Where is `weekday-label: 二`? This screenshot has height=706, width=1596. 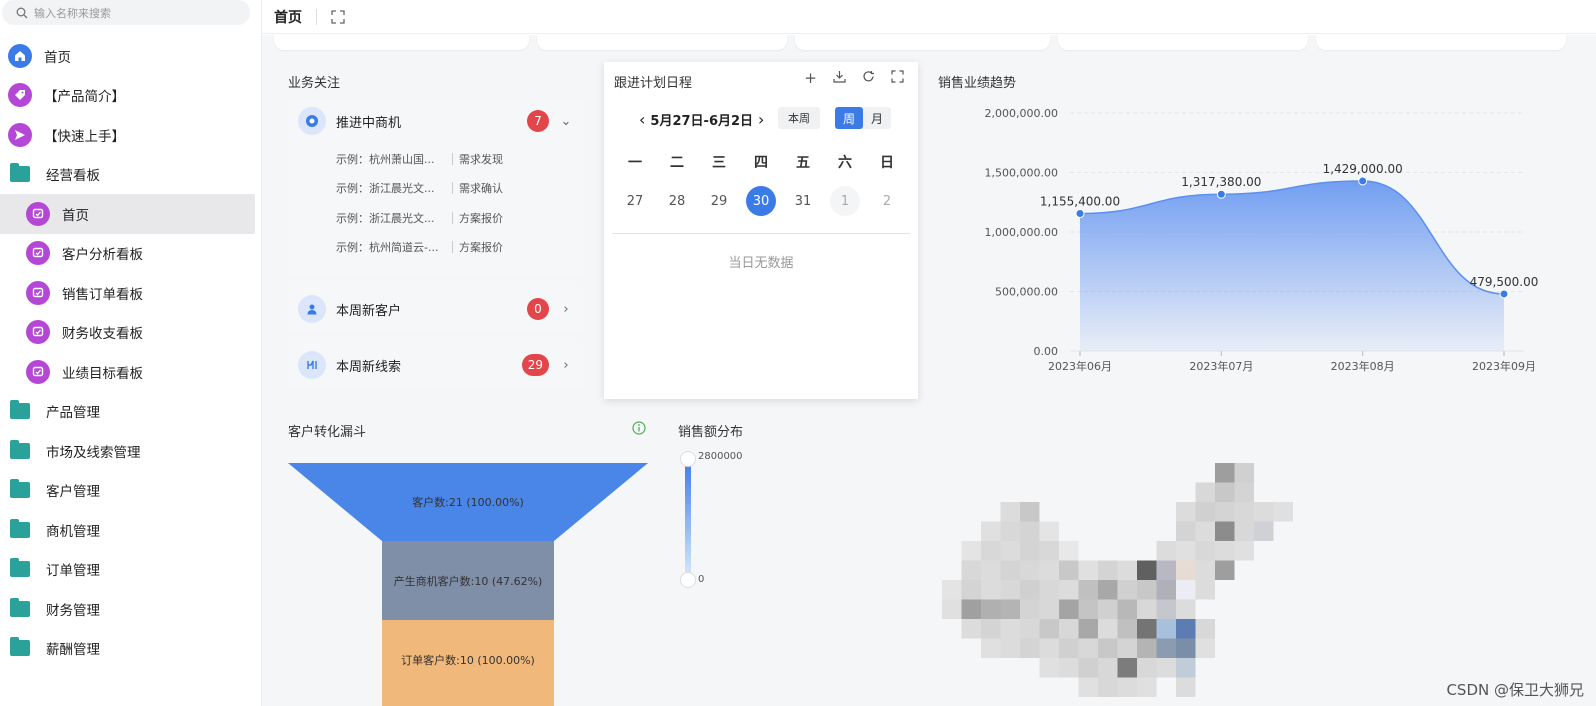
weekday-label: 二 is located at coordinates (677, 163).